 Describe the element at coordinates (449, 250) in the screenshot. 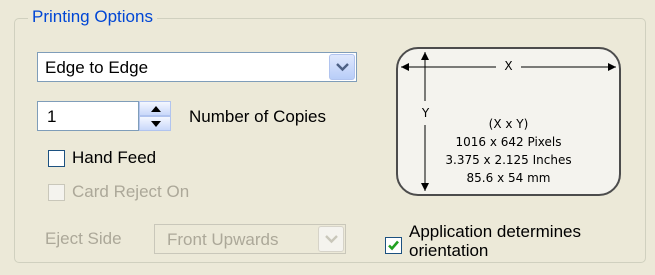

I see `orientation-label-line2: orientation` at that location.